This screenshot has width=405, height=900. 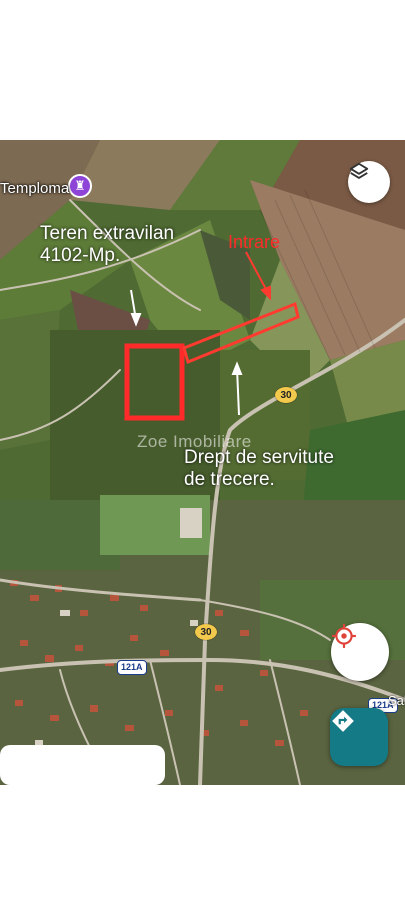 I want to click on road-shield-30-upper: 30, so click(x=286, y=395).